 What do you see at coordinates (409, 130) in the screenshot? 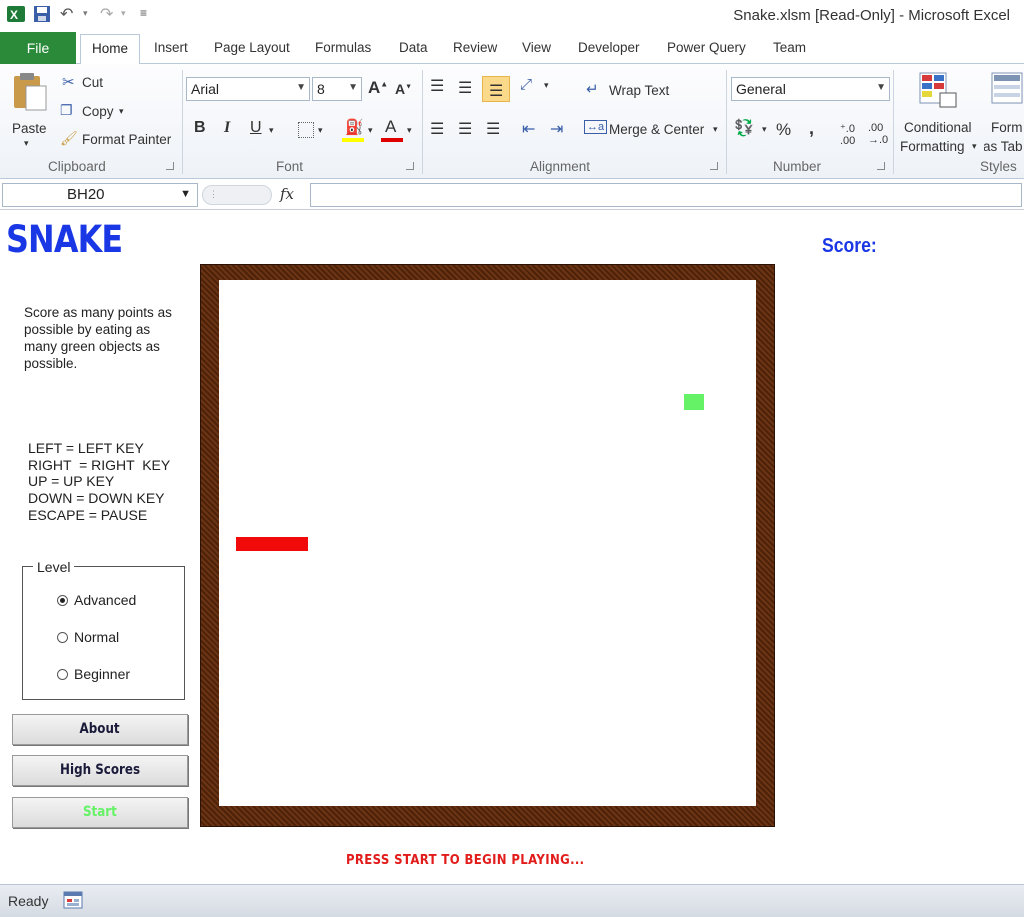
I see `font-color-dropdown-icon: ▾` at bounding box center [409, 130].